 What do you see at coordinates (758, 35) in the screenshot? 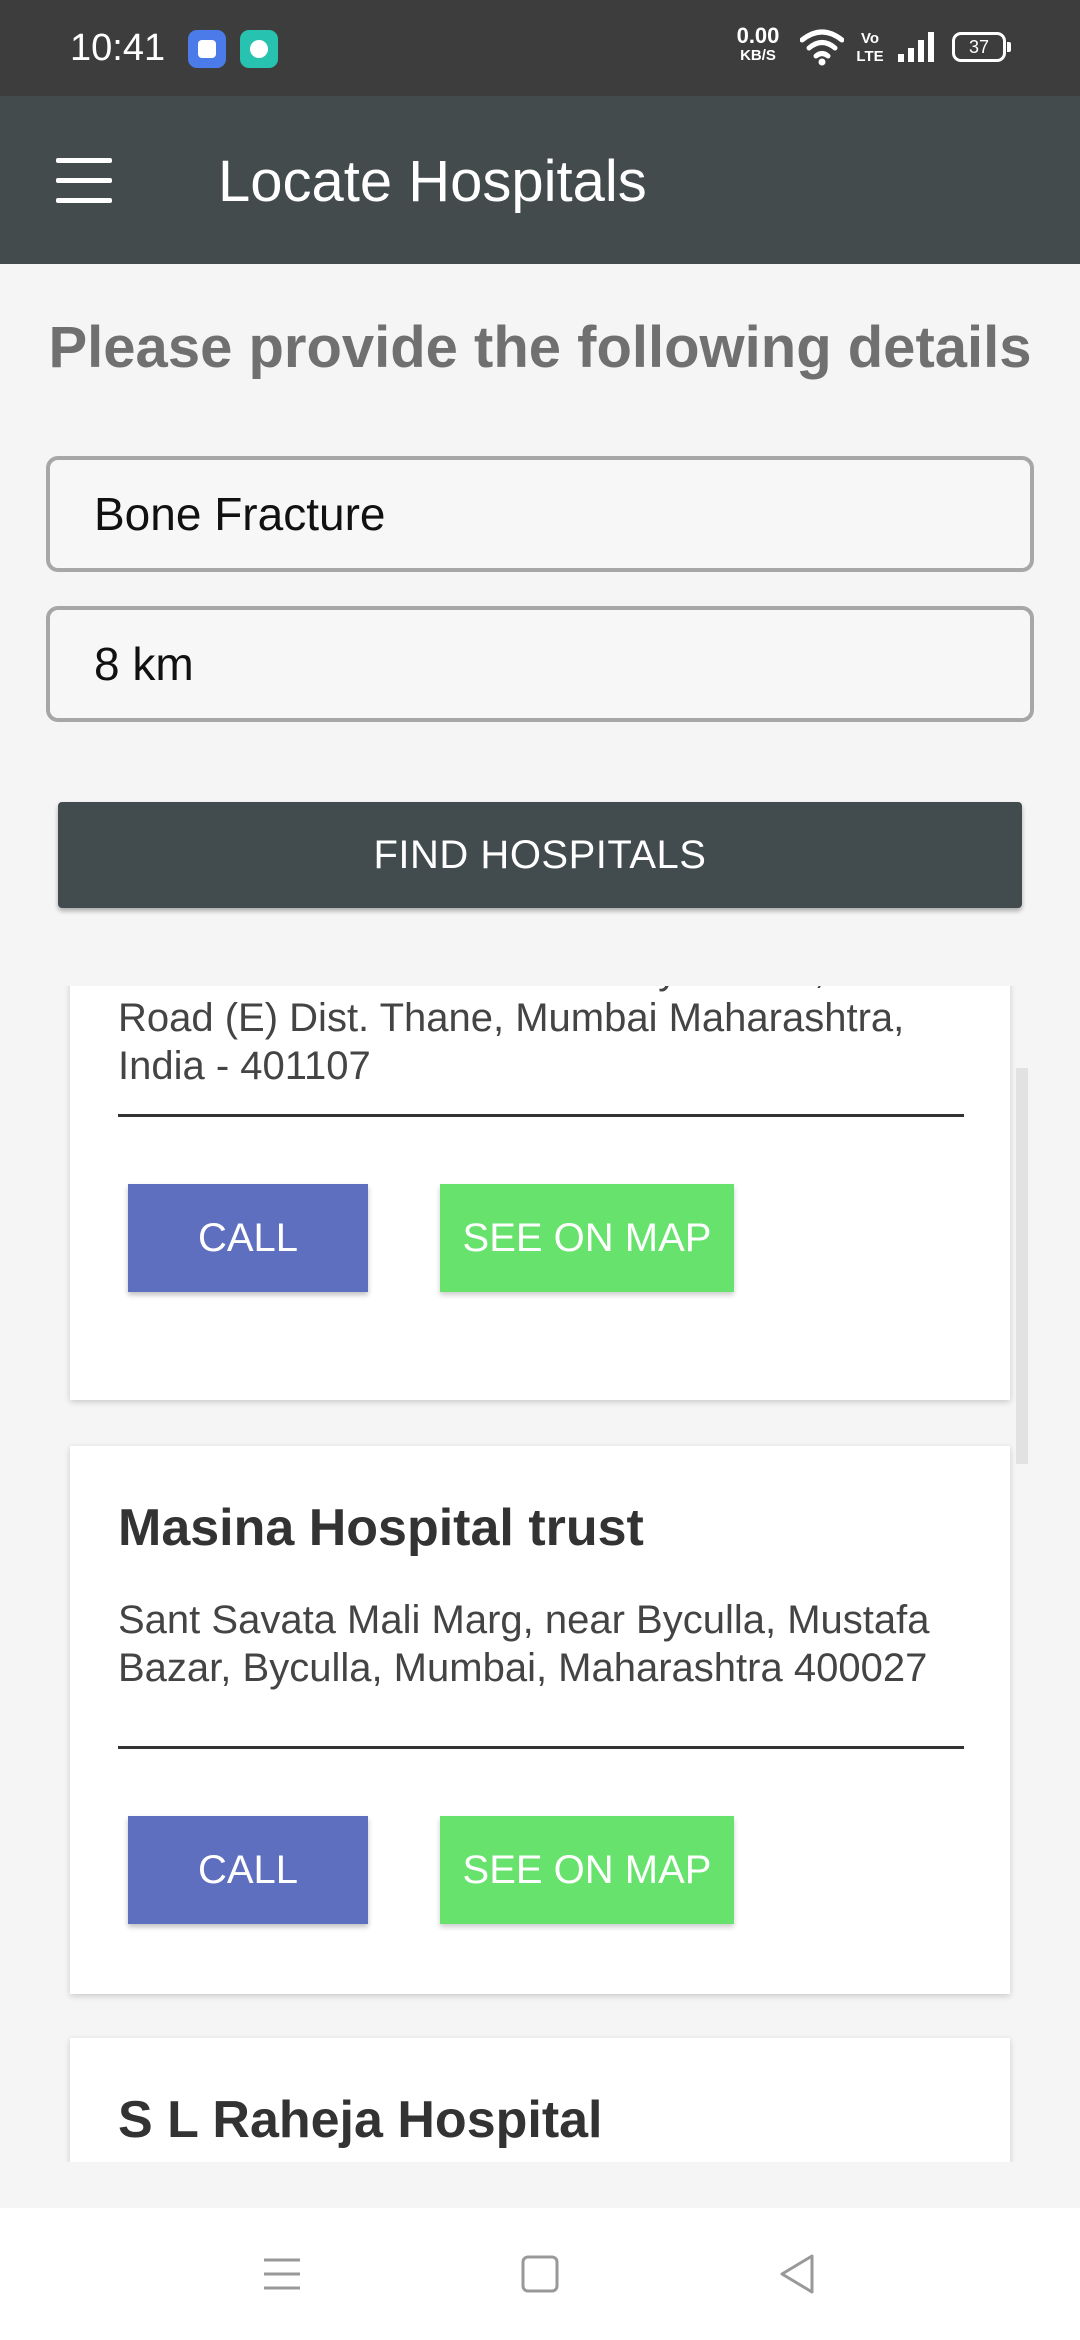
I see `network-speed-value: 0.00` at bounding box center [758, 35].